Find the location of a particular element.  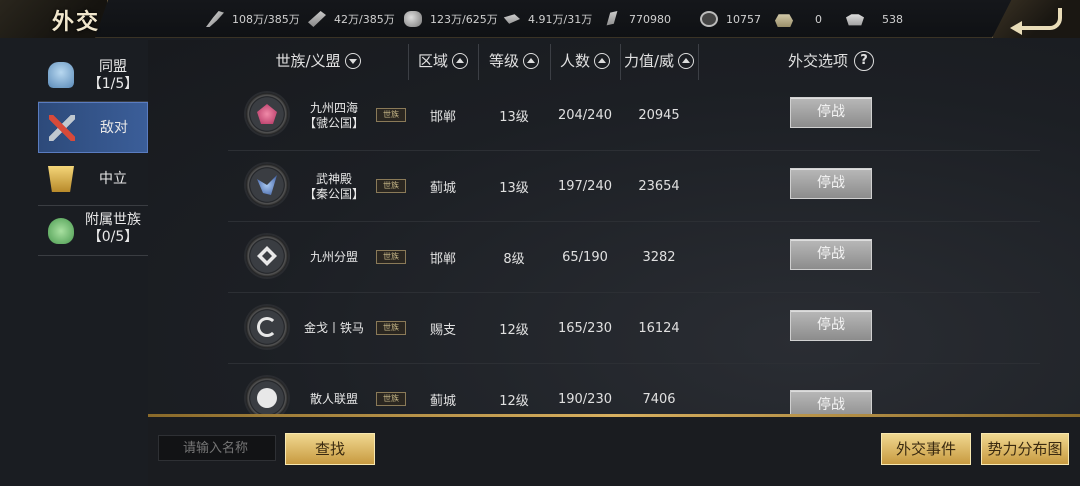

power-cell: 7406 is located at coordinates (659, 399).